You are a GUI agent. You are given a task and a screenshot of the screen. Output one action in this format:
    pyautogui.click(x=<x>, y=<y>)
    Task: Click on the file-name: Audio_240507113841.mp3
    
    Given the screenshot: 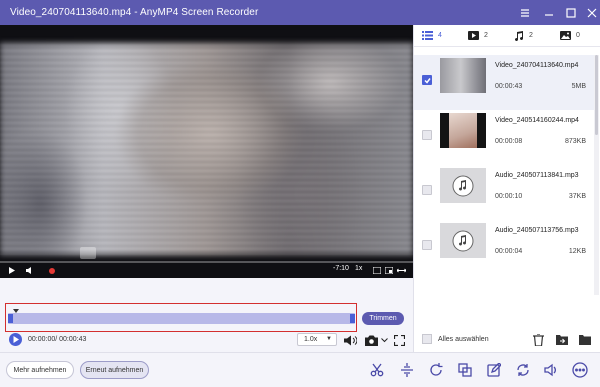 What is the action you would take?
    pyautogui.click(x=537, y=175)
    